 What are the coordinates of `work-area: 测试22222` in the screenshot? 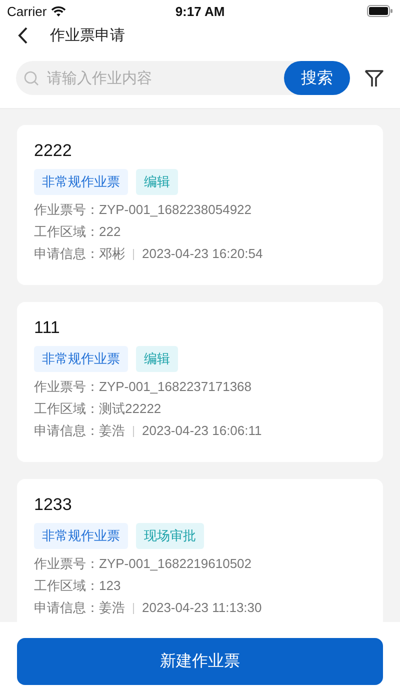 It's located at (130, 409).